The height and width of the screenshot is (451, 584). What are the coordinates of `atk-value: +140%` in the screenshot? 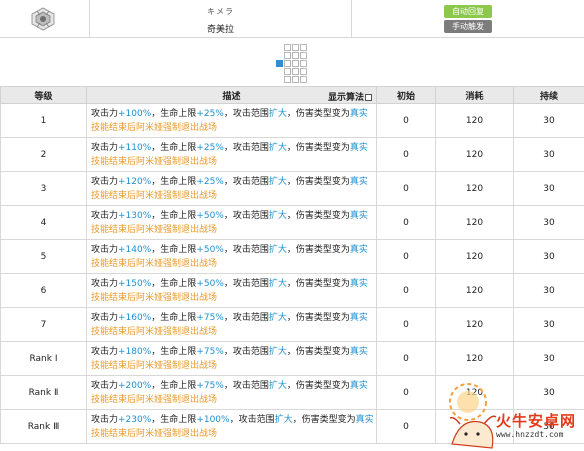 It's located at (135, 249).